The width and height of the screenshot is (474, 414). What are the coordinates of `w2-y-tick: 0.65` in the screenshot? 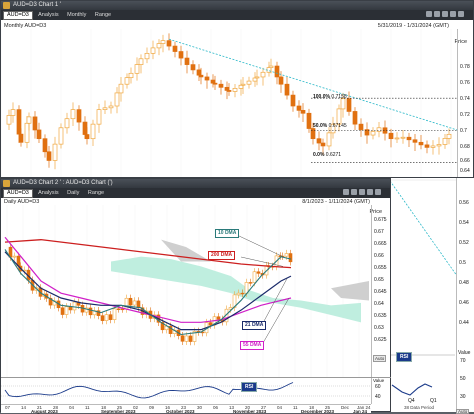 It's located at (379, 280).